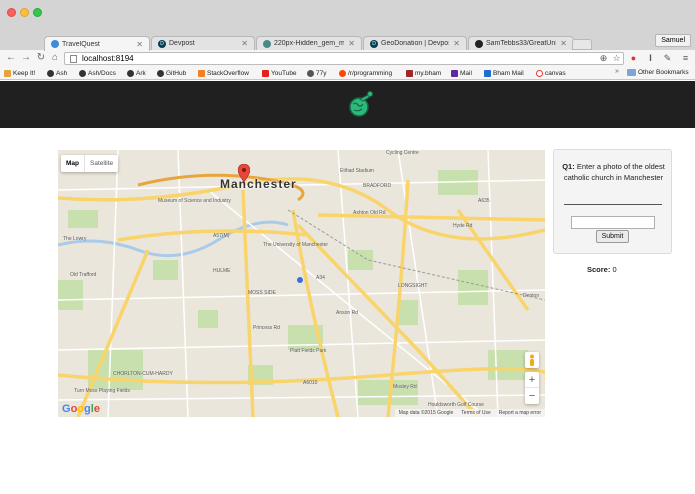 Image resolution: width=695 pixels, height=494 pixels. I want to click on browser-toolbar: ← → ↻ ⌂ localhost:8194 ⊕ ☆ ● I ✎ ≡, so click(347, 58).